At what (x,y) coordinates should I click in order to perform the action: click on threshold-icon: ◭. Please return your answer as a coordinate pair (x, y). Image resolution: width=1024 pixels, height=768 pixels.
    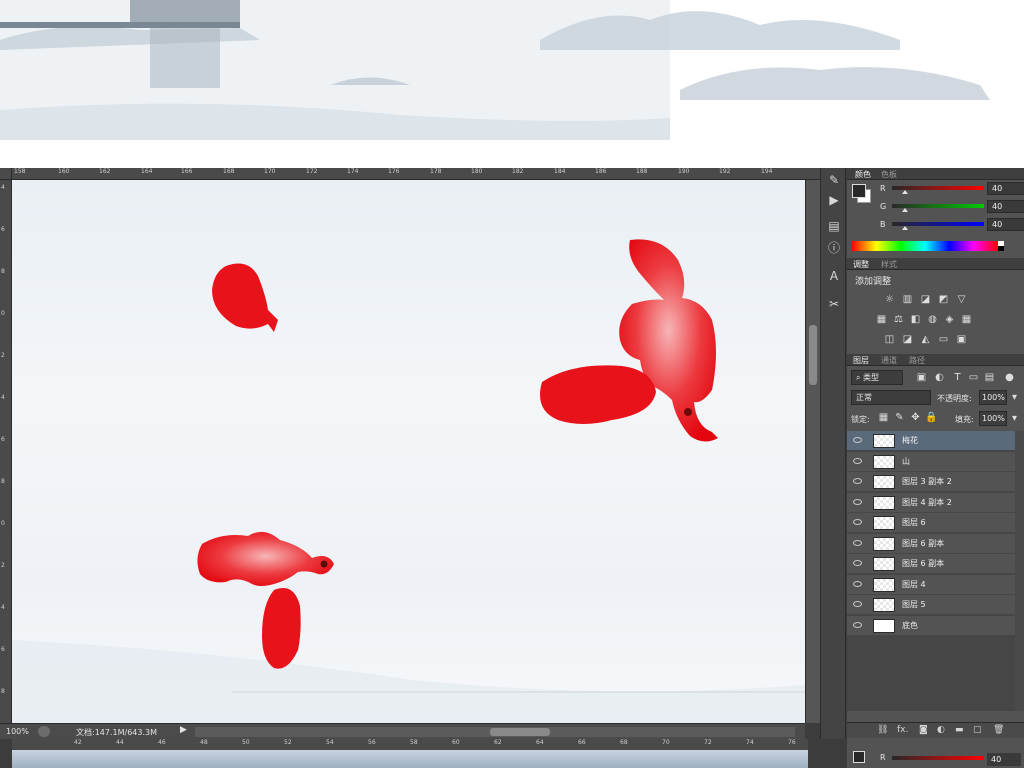
    Looking at the image, I should click on (925, 339).